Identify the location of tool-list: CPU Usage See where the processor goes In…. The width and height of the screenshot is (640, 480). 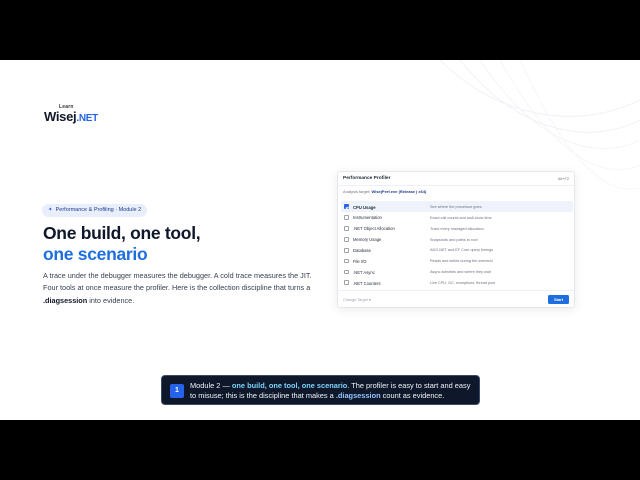
(457, 244).